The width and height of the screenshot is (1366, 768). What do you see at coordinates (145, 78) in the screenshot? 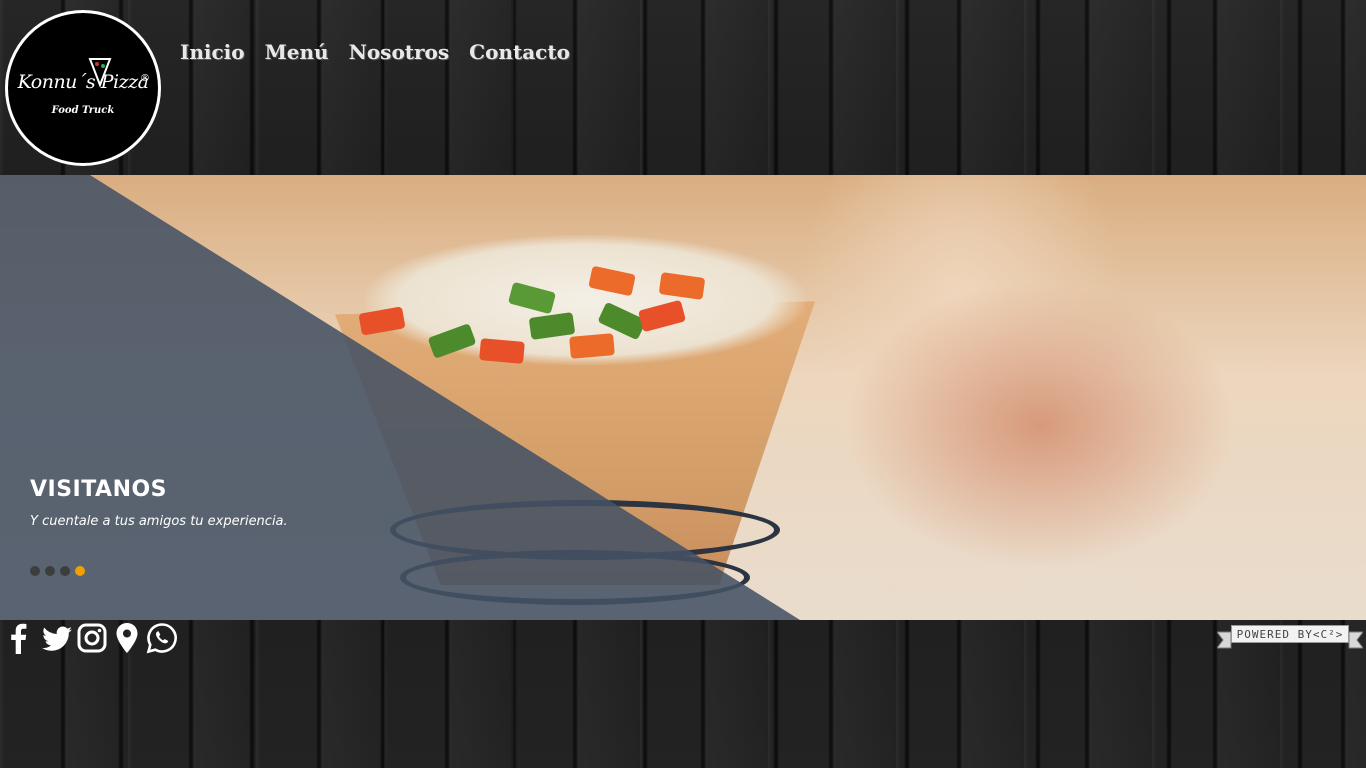
I see `registered-mark: ®` at bounding box center [145, 78].